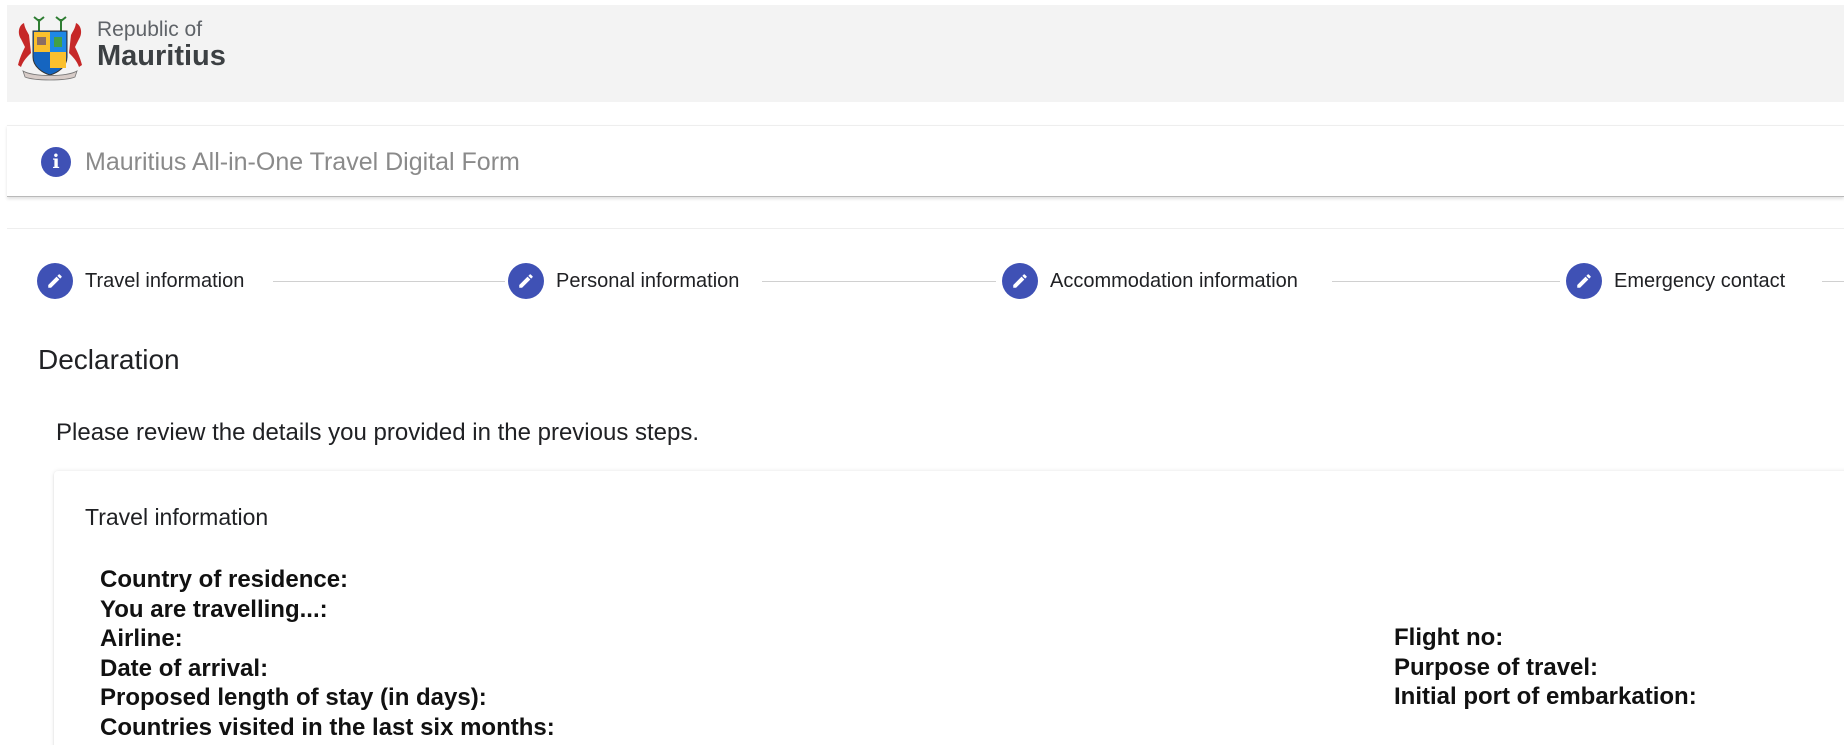 The width and height of the screenshot is (1844, 745). What do you see at coordinates (165, 280) in the screenshot?
I see `step-label: Travel information` at bounding box center [165, 280].